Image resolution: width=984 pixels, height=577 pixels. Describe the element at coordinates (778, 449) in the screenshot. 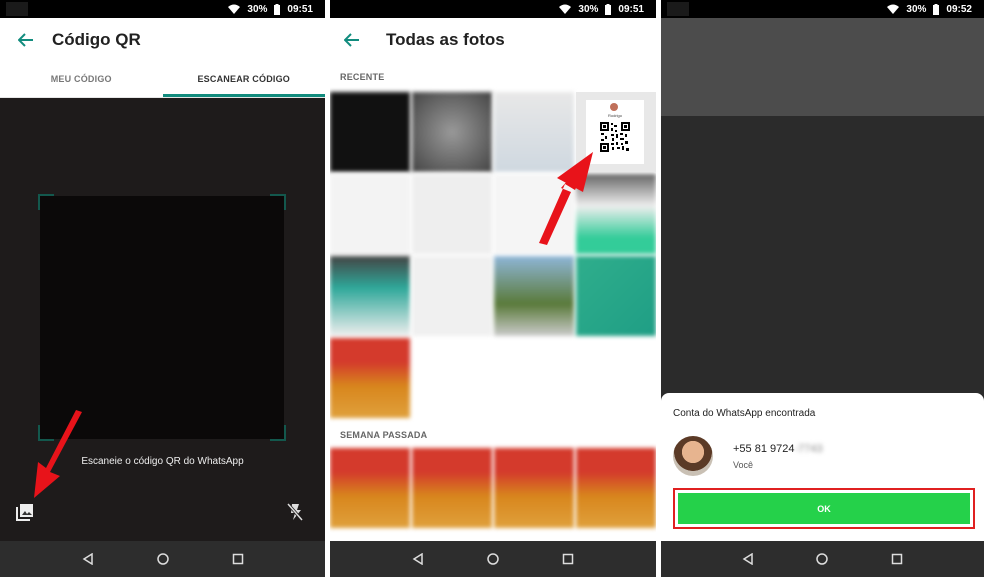

I see `contact-phone: +55 81 9724-7743` at that location.